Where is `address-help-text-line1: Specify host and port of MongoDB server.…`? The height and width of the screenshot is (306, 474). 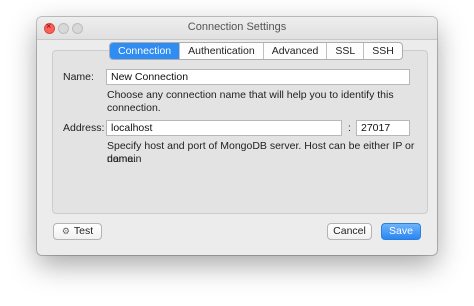
address-help-text-line1: Specify host and port of MongoDB server.… is located at coordinates (261, 152).